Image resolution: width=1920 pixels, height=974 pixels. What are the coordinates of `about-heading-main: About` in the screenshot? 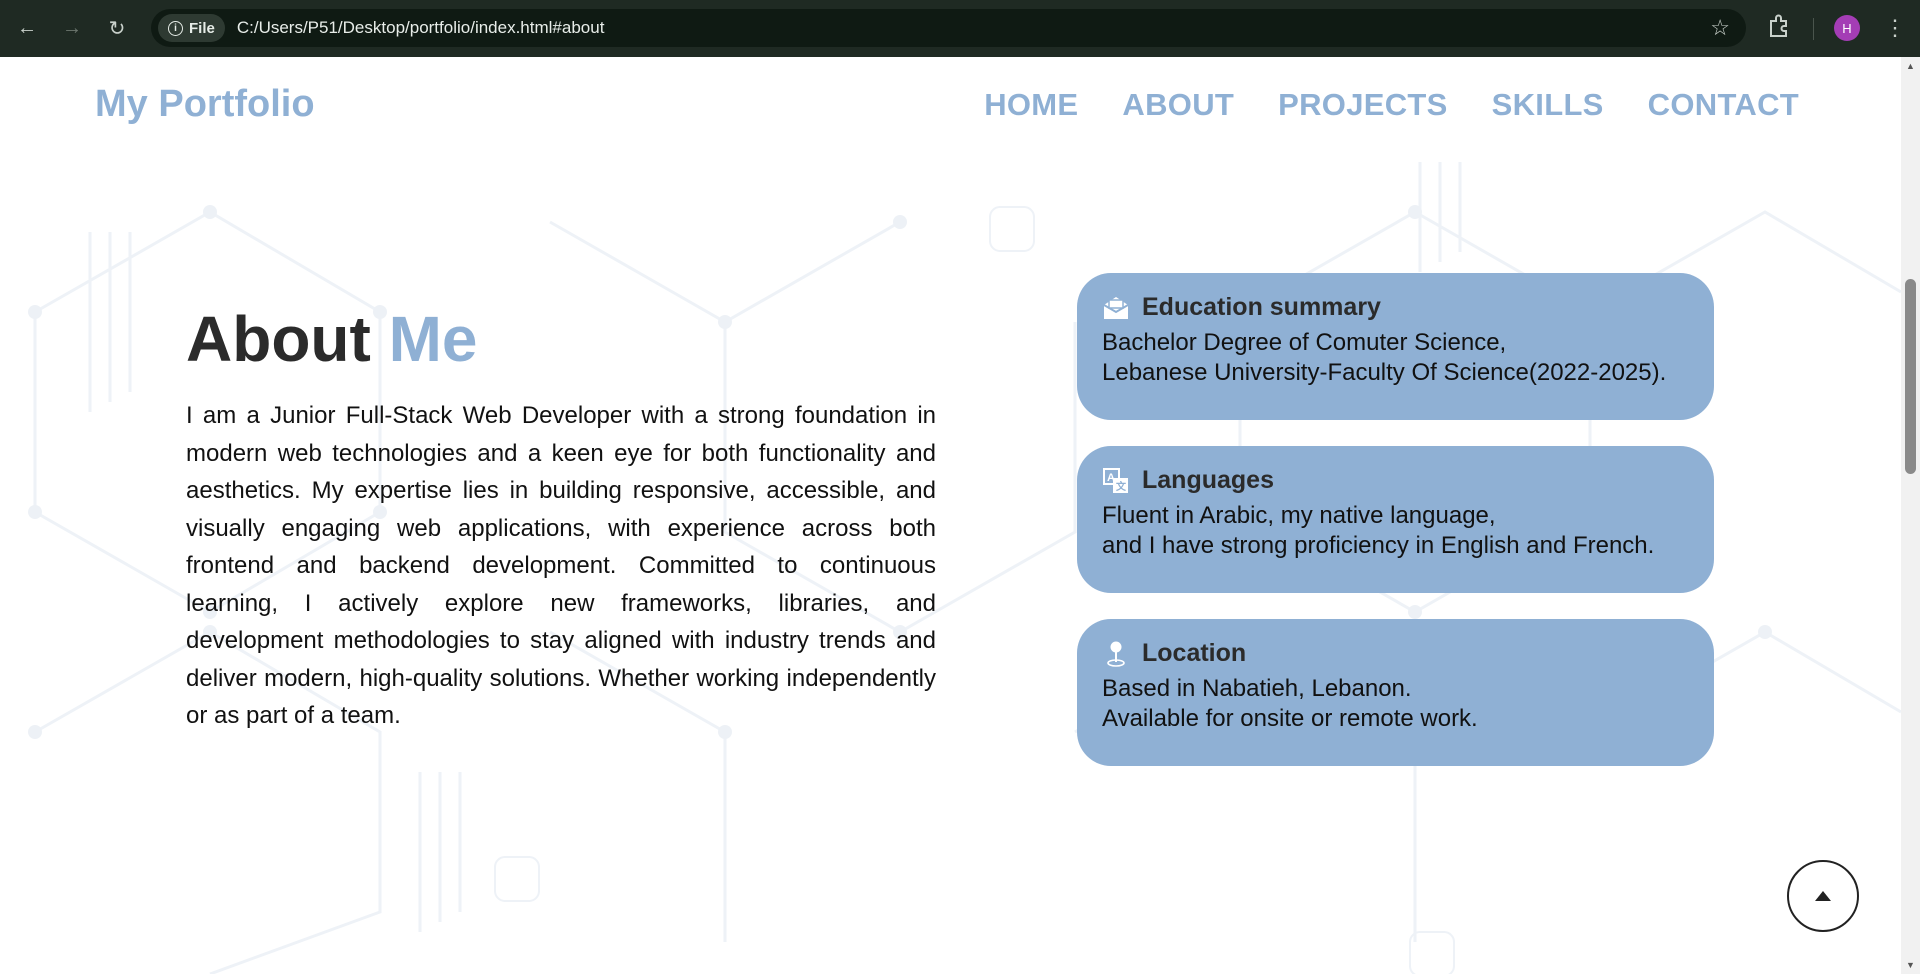 It's located at (278, 339).